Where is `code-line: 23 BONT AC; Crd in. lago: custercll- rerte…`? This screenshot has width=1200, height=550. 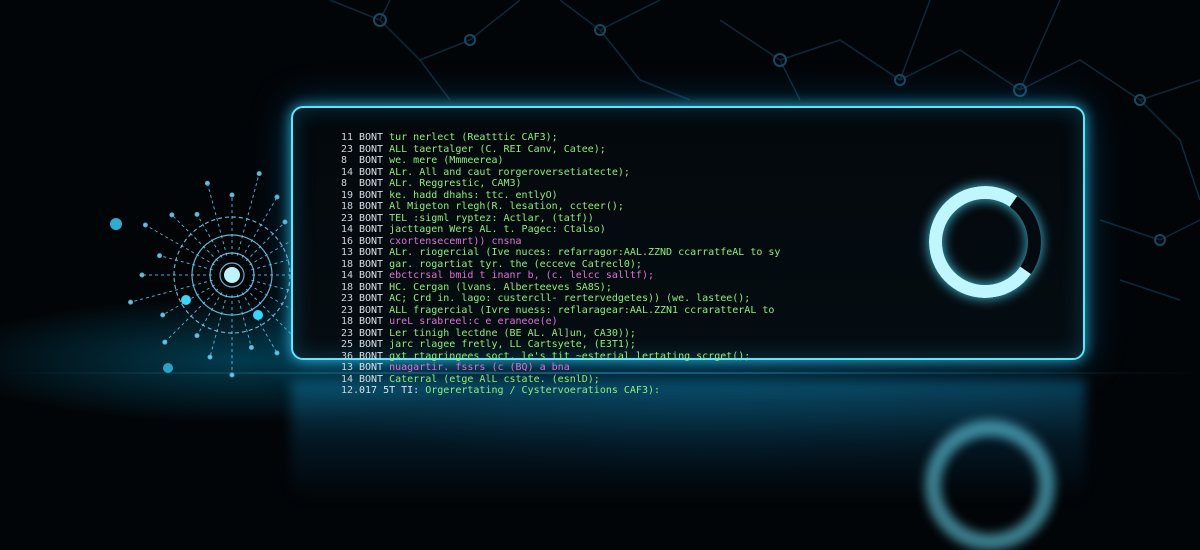 code-line: 23 BONT AC; Crd in. lago: custercll- rerte… is located at coordinates (561, 299).